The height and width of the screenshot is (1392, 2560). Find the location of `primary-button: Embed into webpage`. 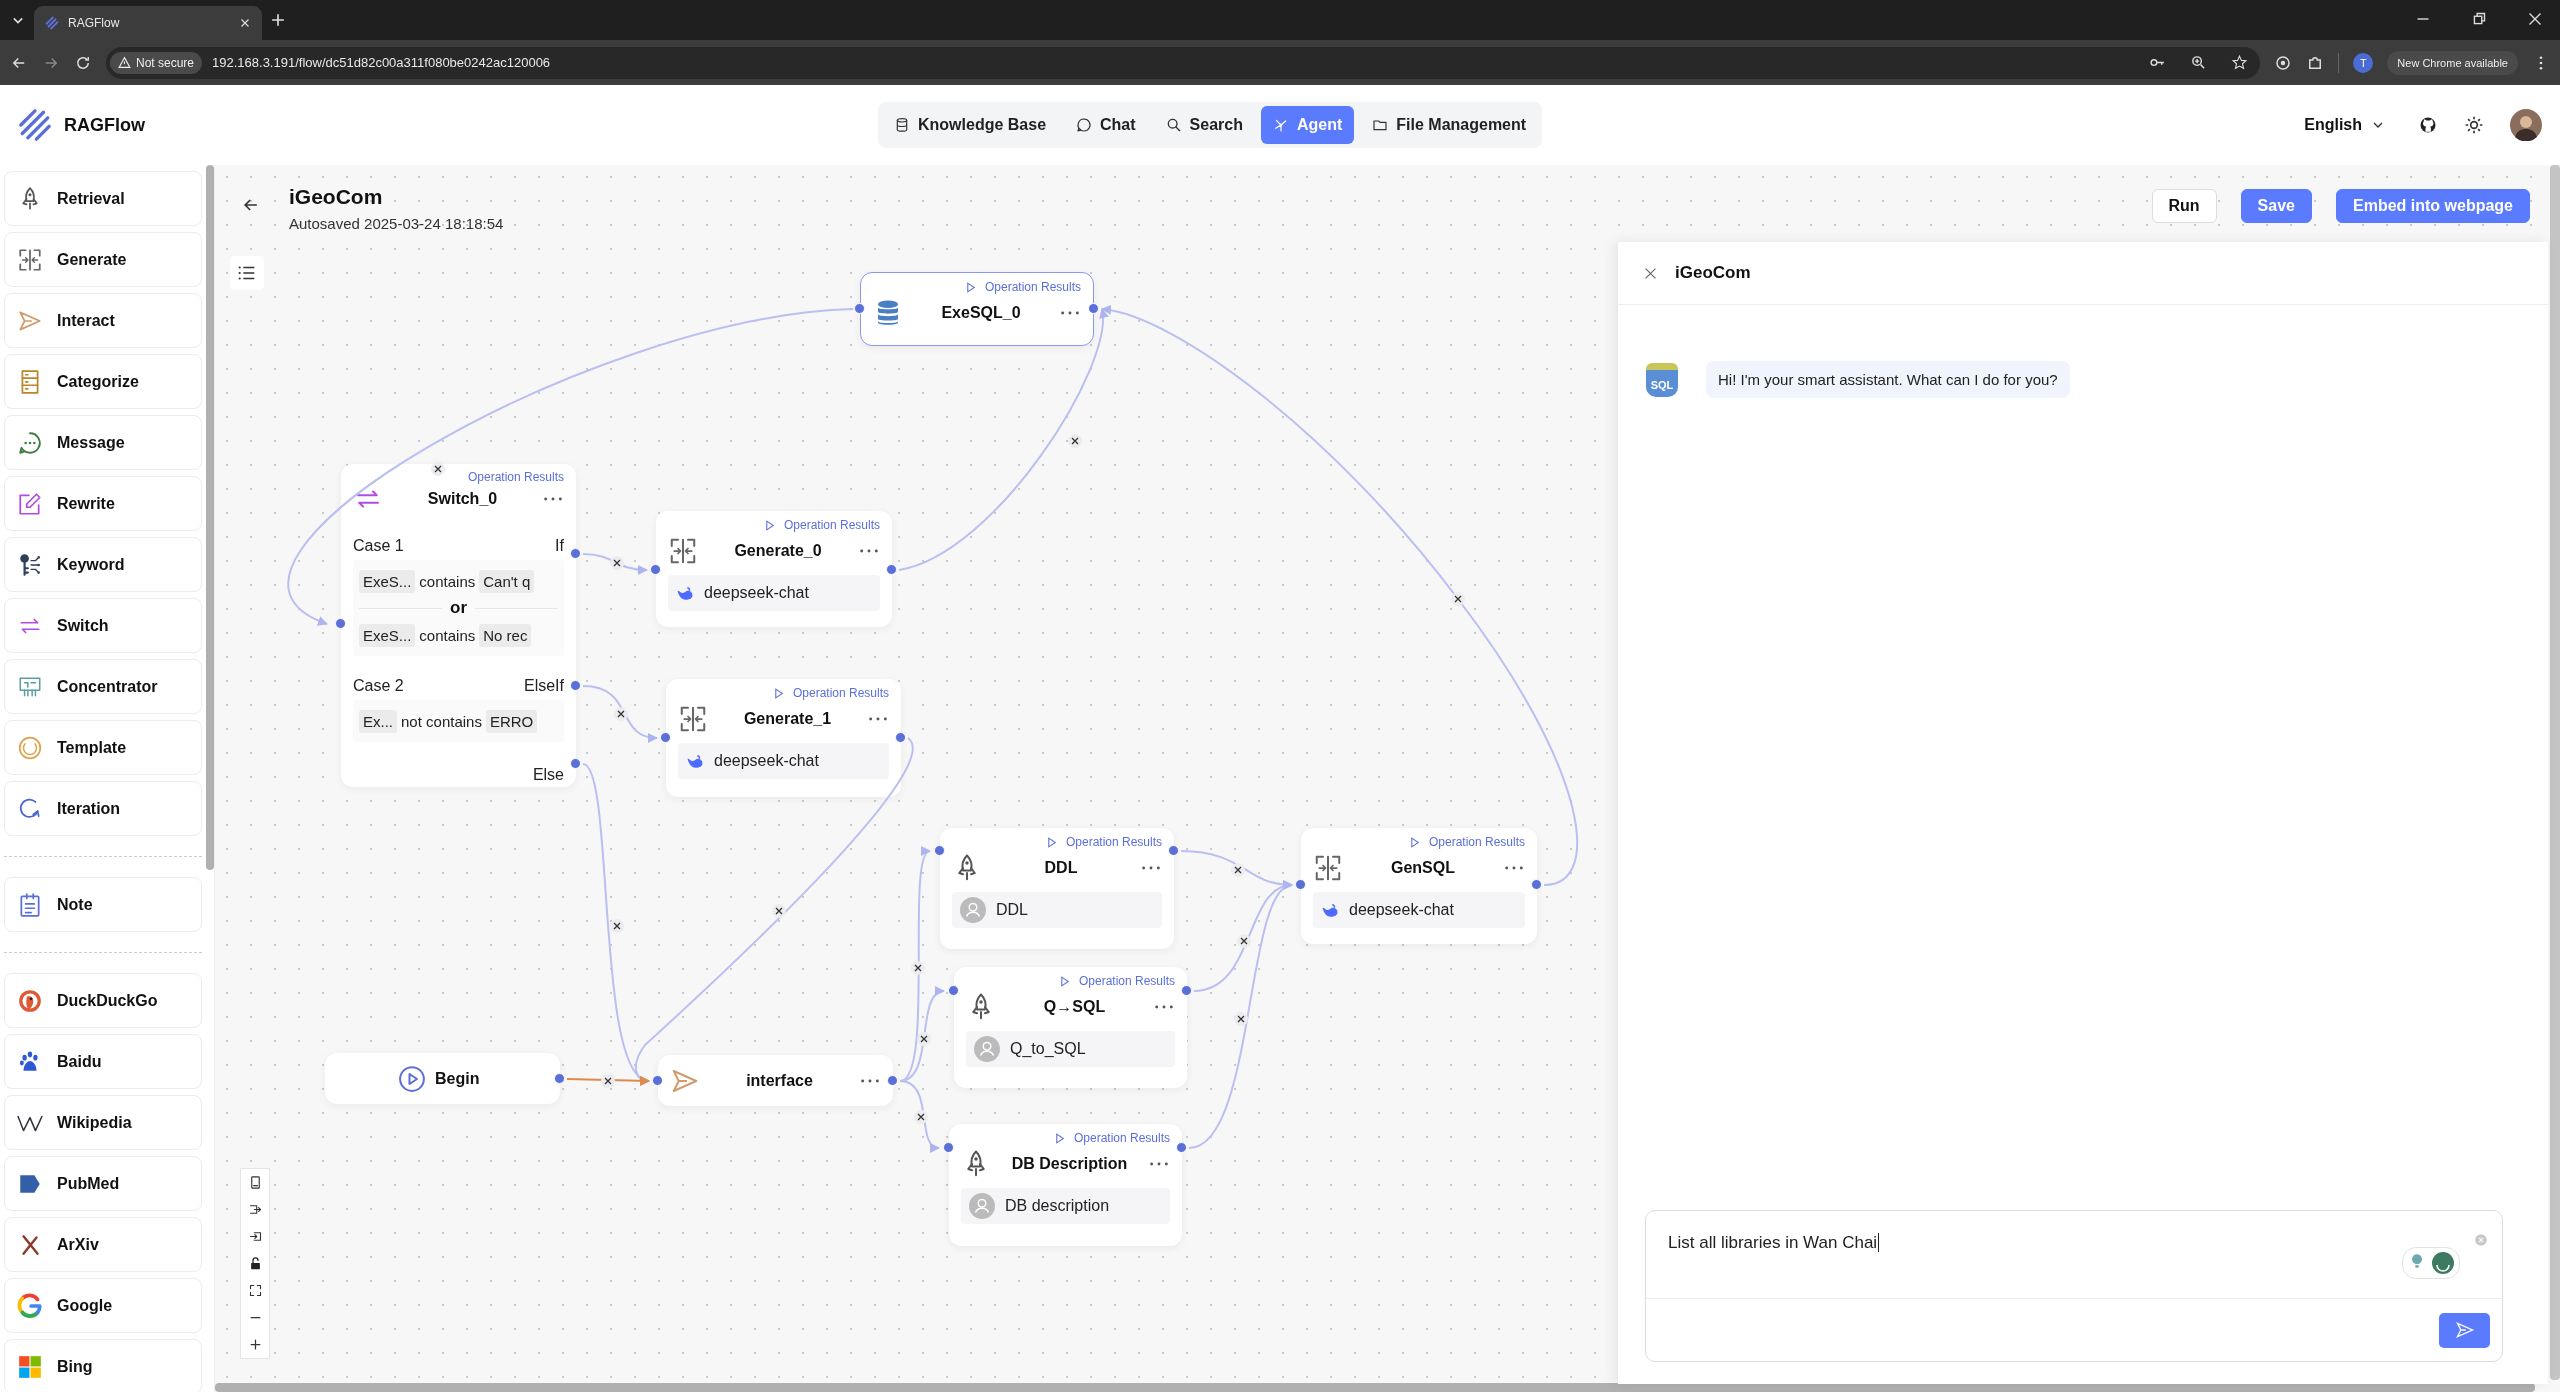

primary-button: Embed into webpage is located at coordinates (2433, 206).